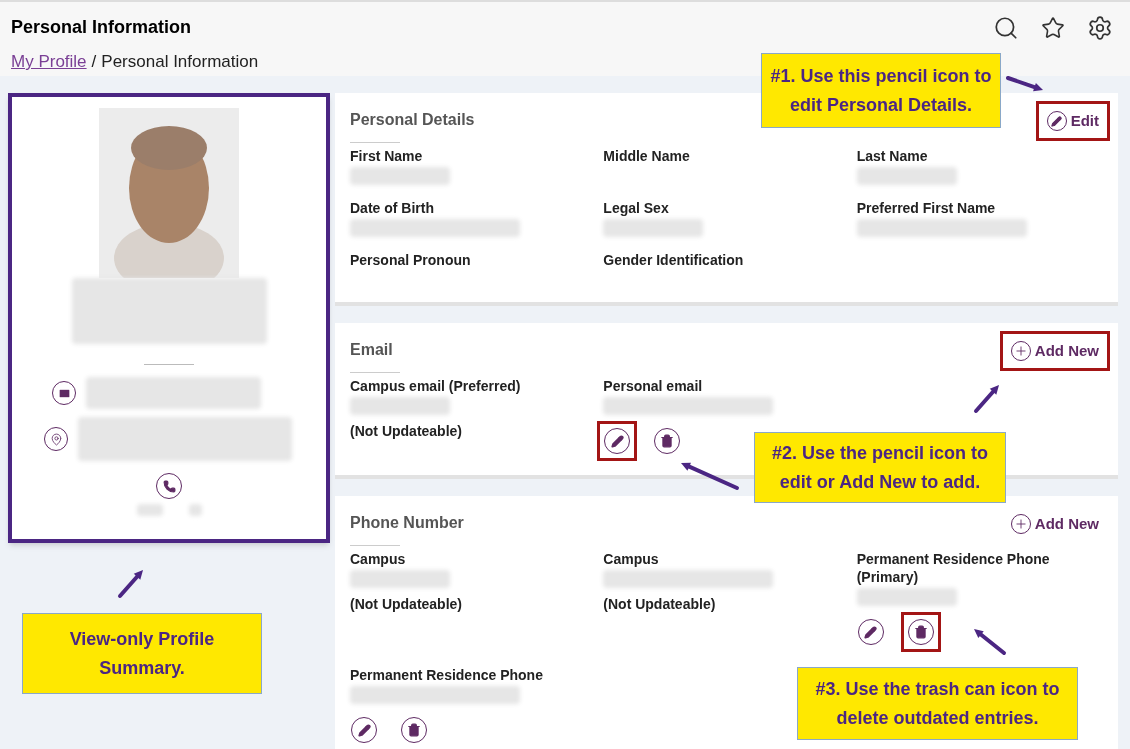 The image size is (1130, 749). What do you see at coordinates (411, 260) in the screenshot?
I see `field-label: Personal Pronoun` at bounding box center [411, 260].